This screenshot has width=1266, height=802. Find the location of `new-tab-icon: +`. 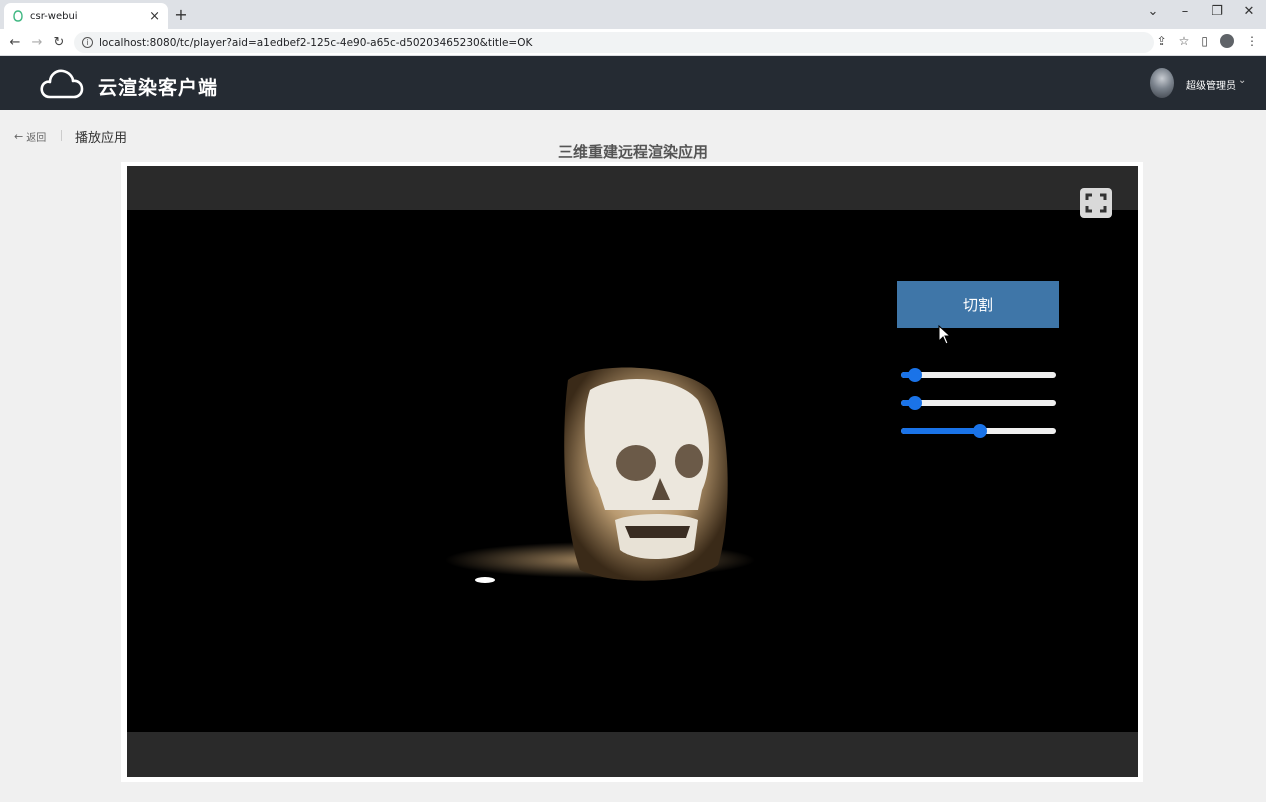

new-tab-icon: + is located at coordinates (181, 14).